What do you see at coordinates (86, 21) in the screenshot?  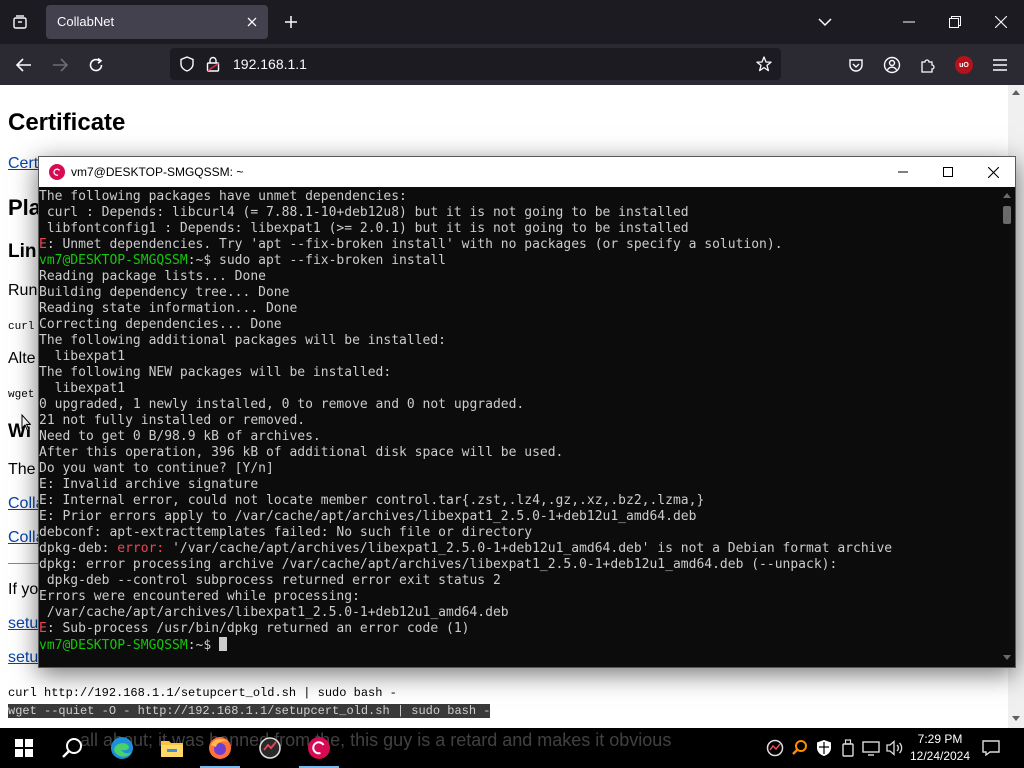 I see `tab-title: CollabNet` at bounding box center [86, 21].